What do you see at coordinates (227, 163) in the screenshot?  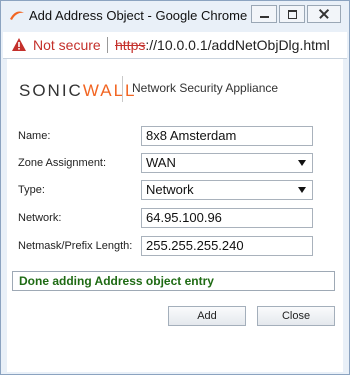 I see `zone-select: WAN` at bounding box center [227, 163].